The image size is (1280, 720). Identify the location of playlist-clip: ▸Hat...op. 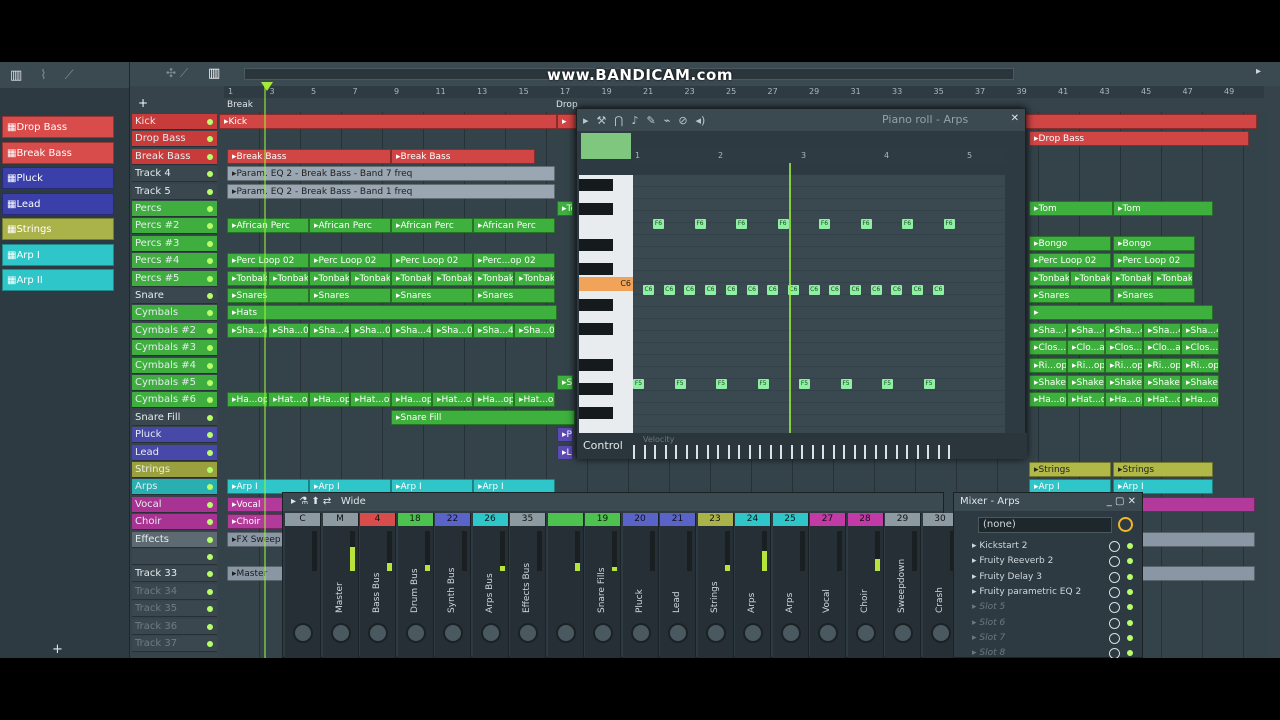
(1086, 400).